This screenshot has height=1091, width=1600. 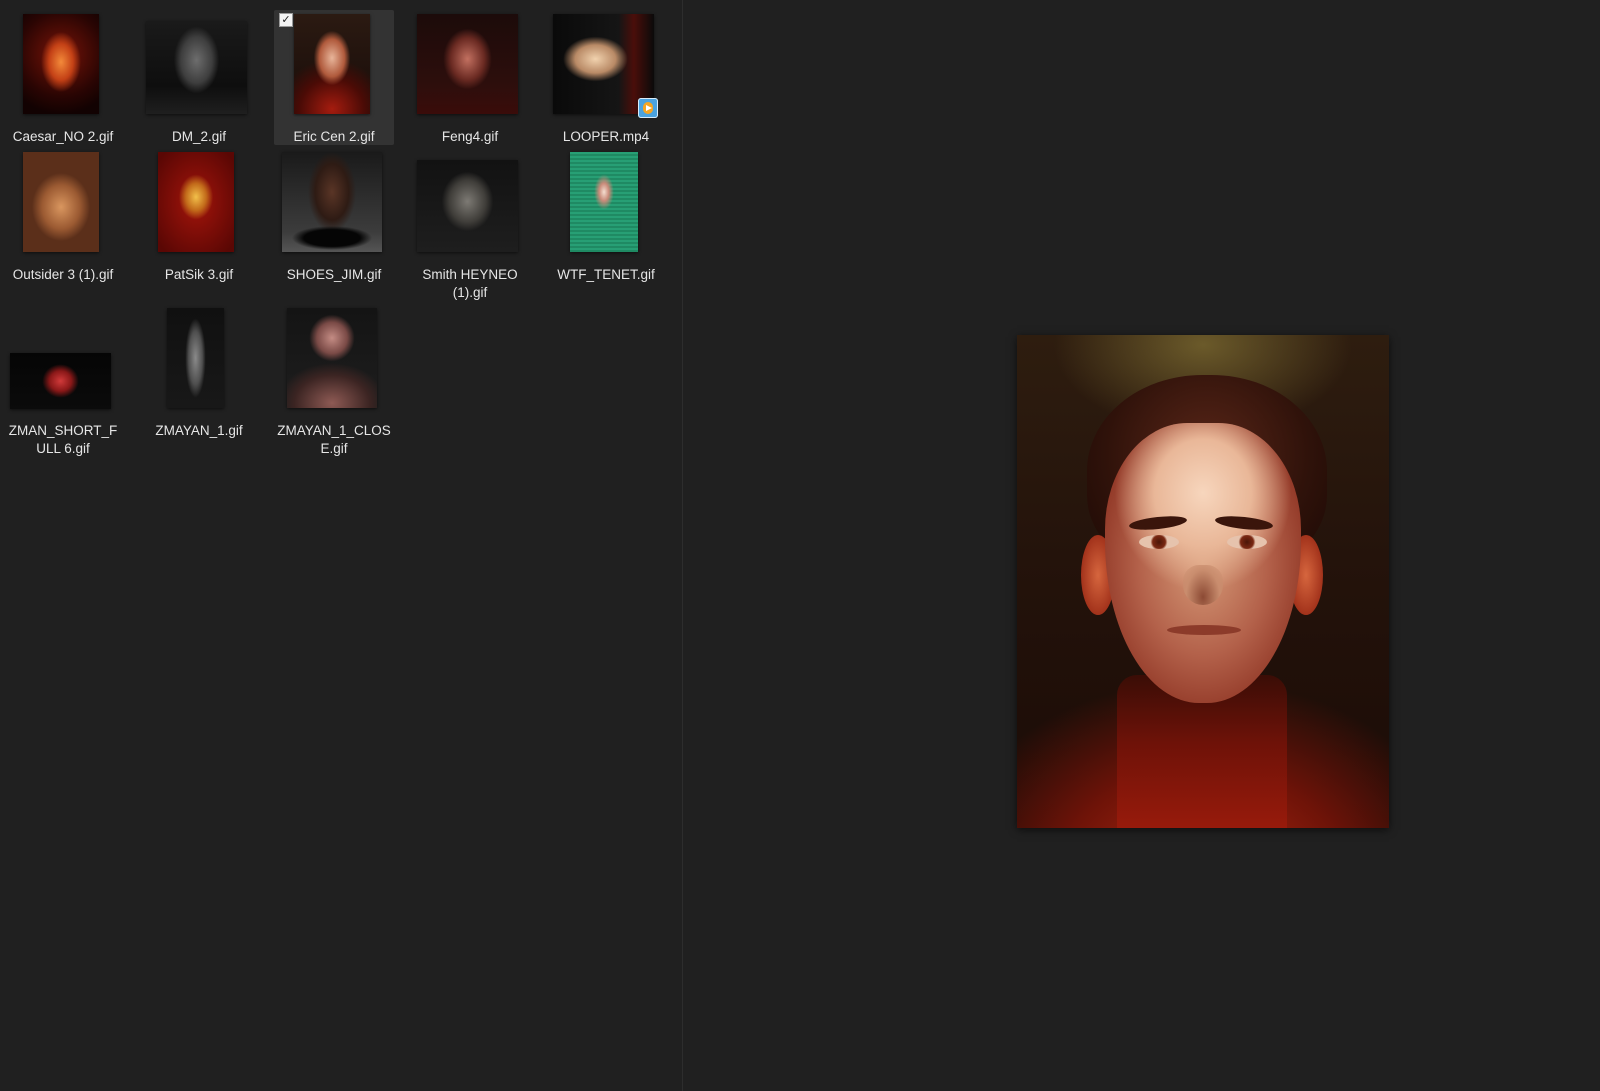 I want to click on selection-checkbox: ✓, so click(x=286, y=20).